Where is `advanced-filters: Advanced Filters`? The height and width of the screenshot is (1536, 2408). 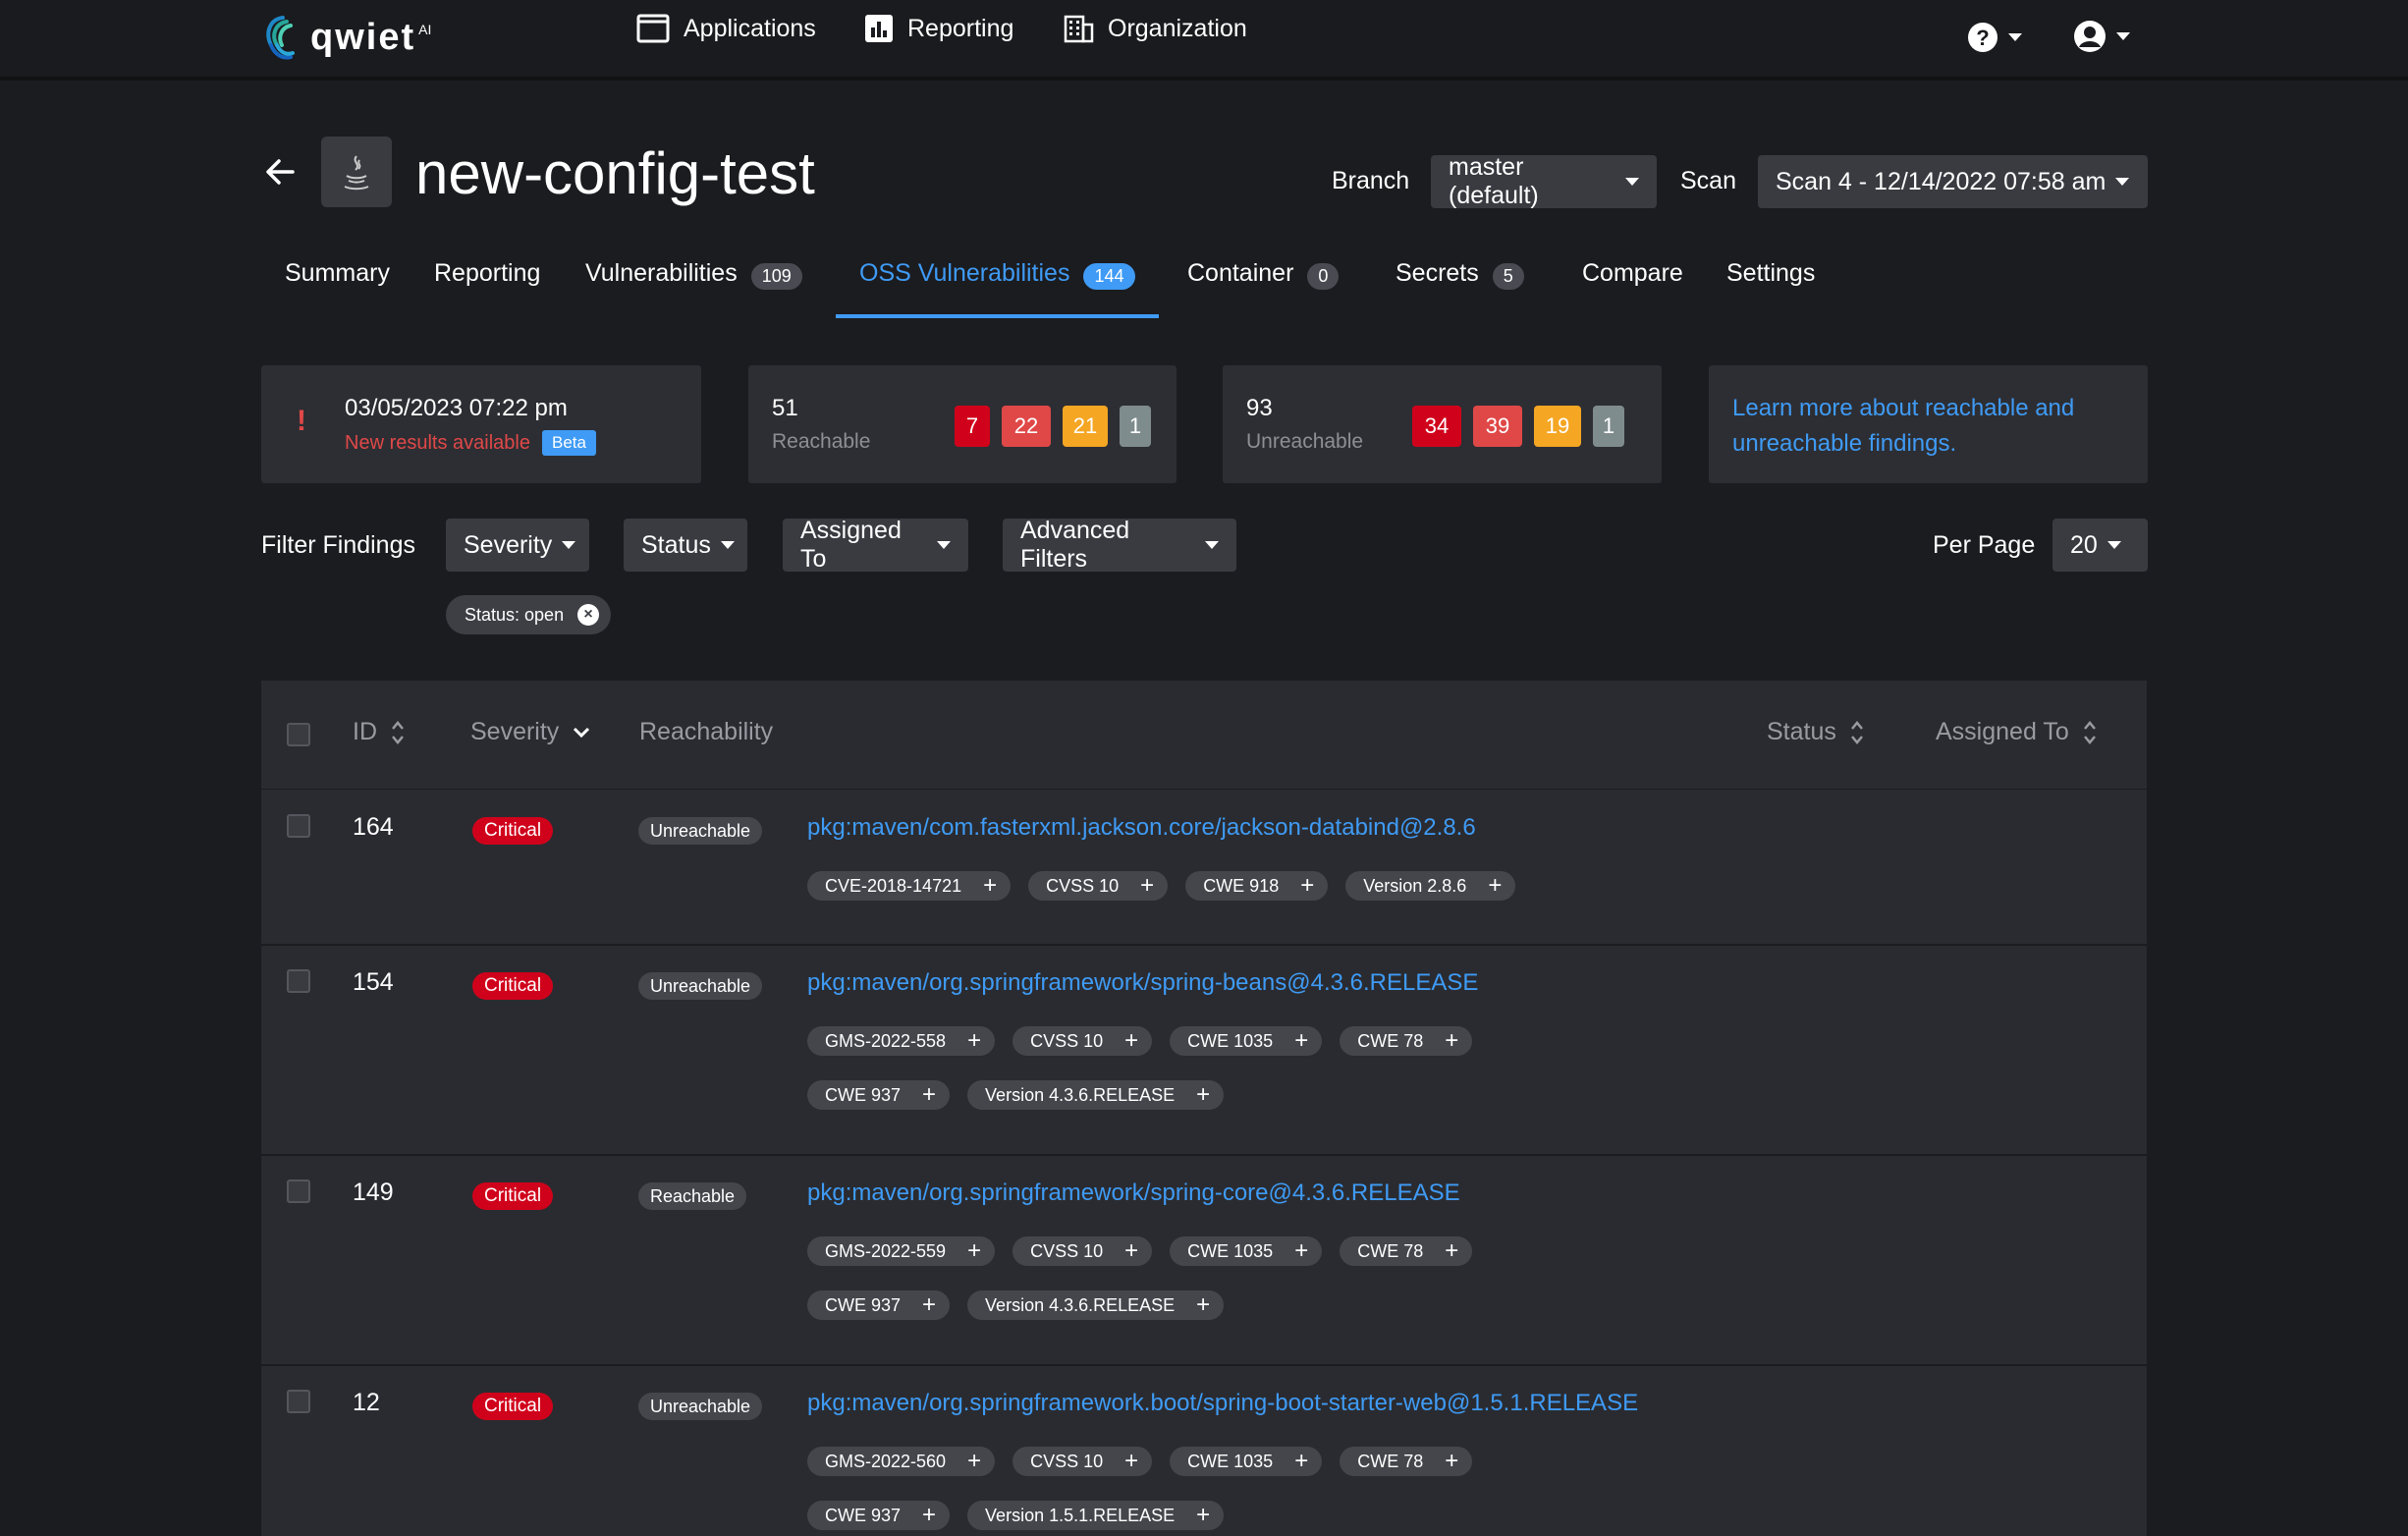 advanced-filters: Advanced Filters is located at coordinates (1120, 545).